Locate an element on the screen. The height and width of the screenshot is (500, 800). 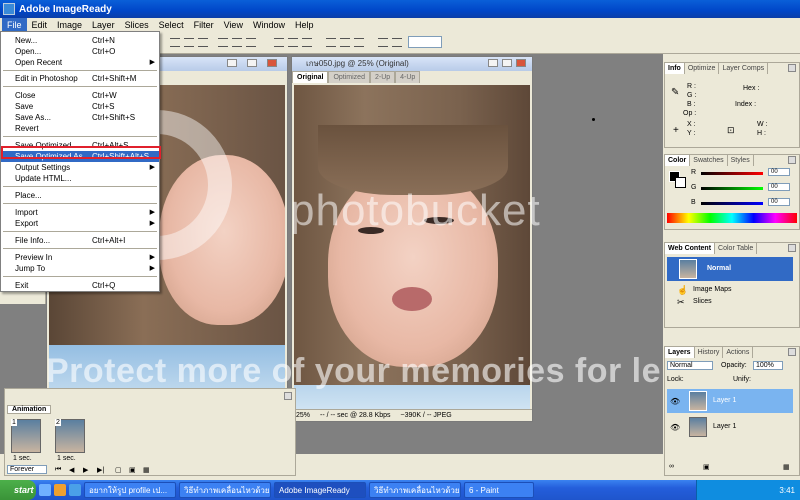
green-slider is located at coordinates (732, 188).